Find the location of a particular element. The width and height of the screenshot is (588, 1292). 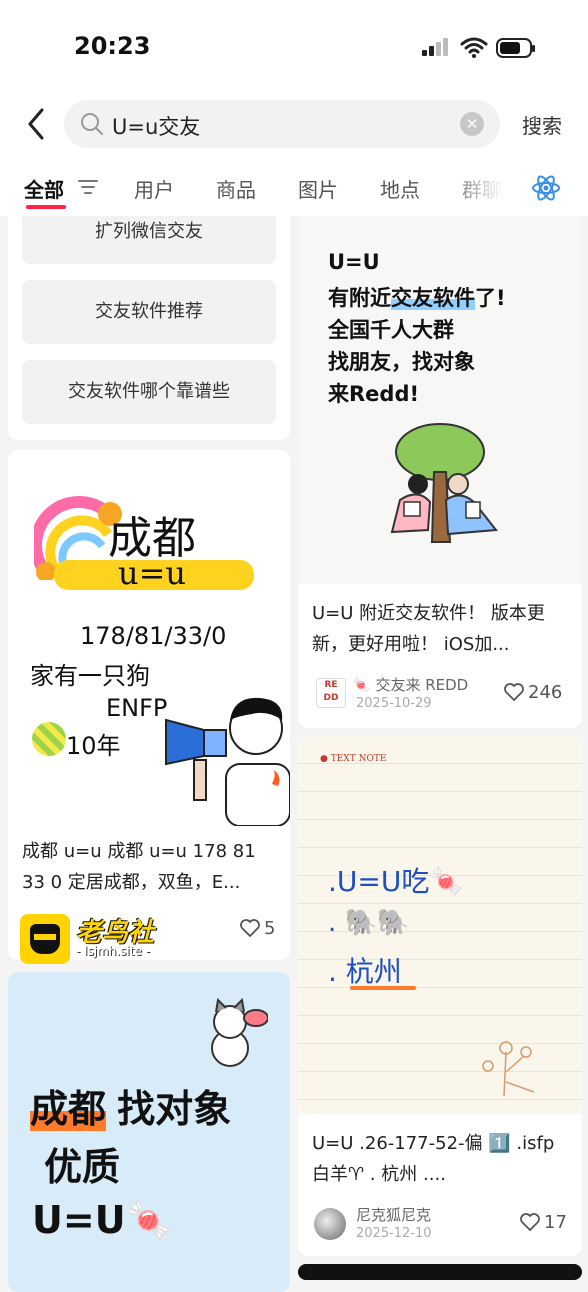

search-header: U=u交友 ✕ 搜索 is located at coordinates (294, 125).